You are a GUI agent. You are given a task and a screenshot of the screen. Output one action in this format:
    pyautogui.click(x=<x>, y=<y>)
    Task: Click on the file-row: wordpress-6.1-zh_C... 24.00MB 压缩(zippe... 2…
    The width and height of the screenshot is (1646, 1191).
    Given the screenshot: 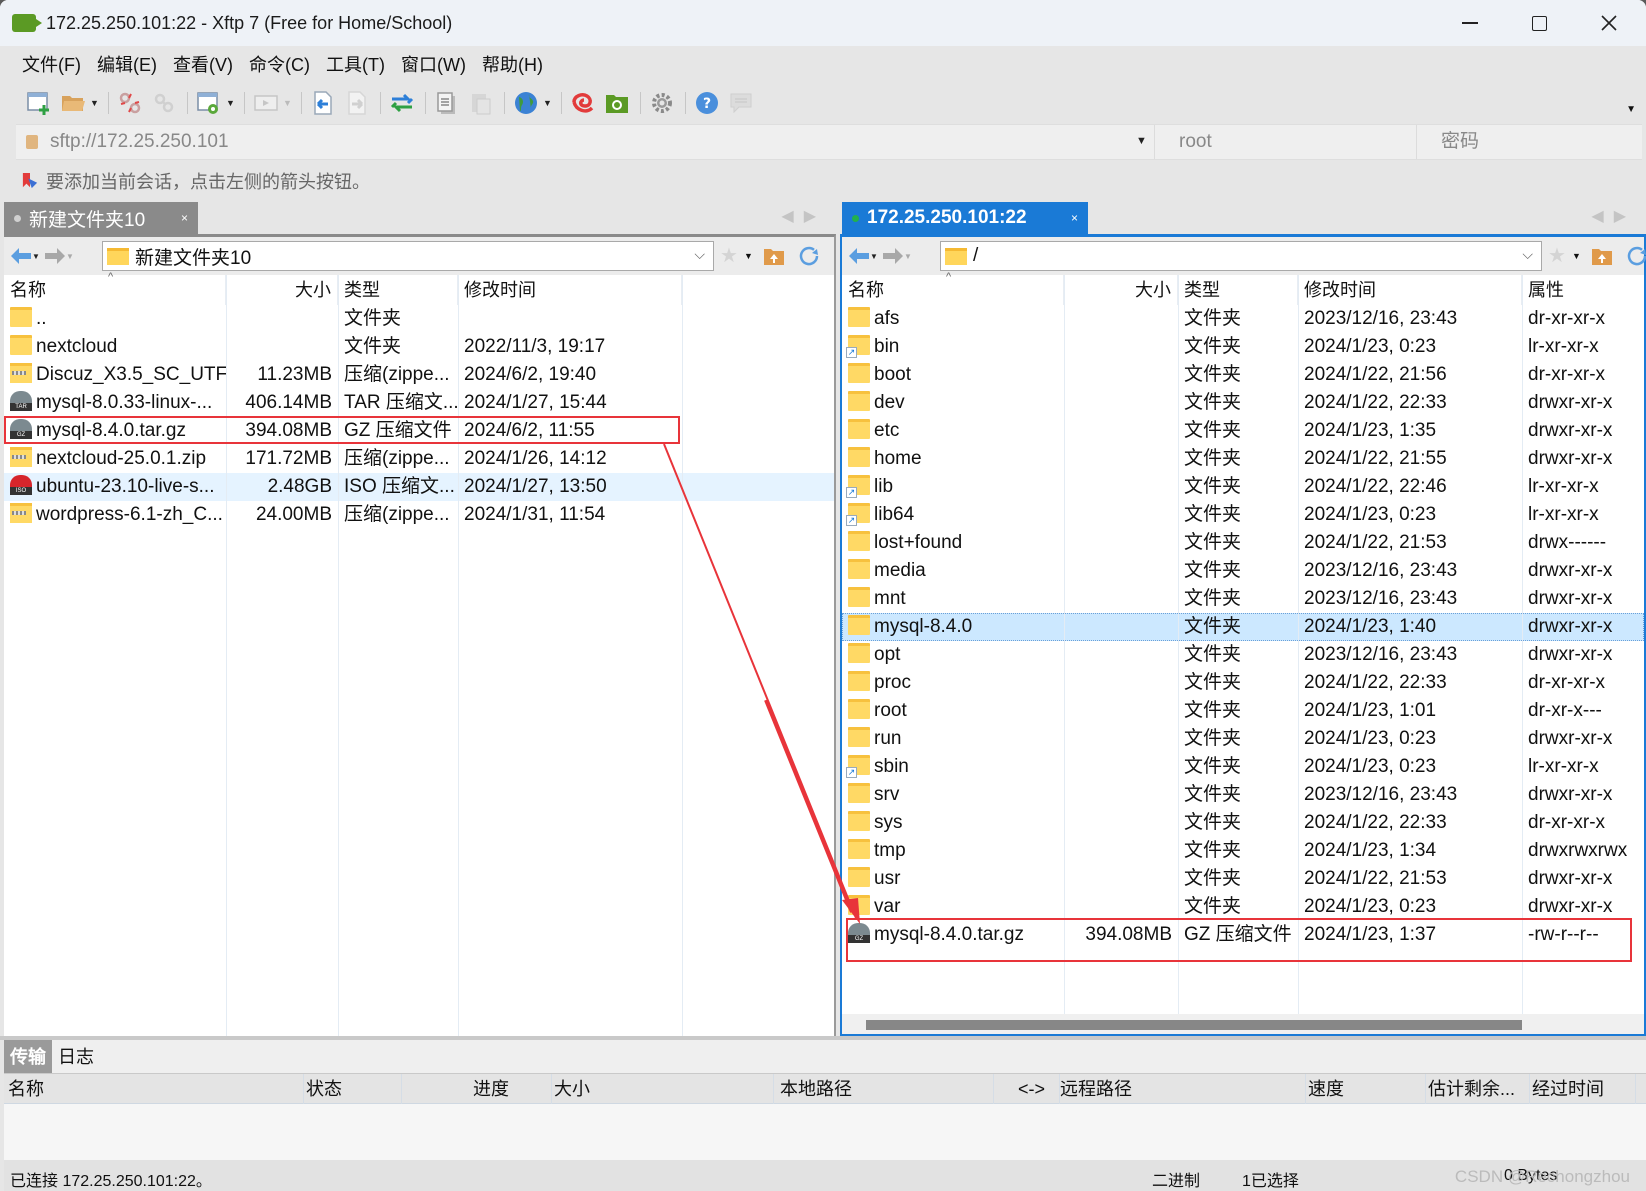 What is the action you would take?
    pyautogui.click(x=419, y=515)
    